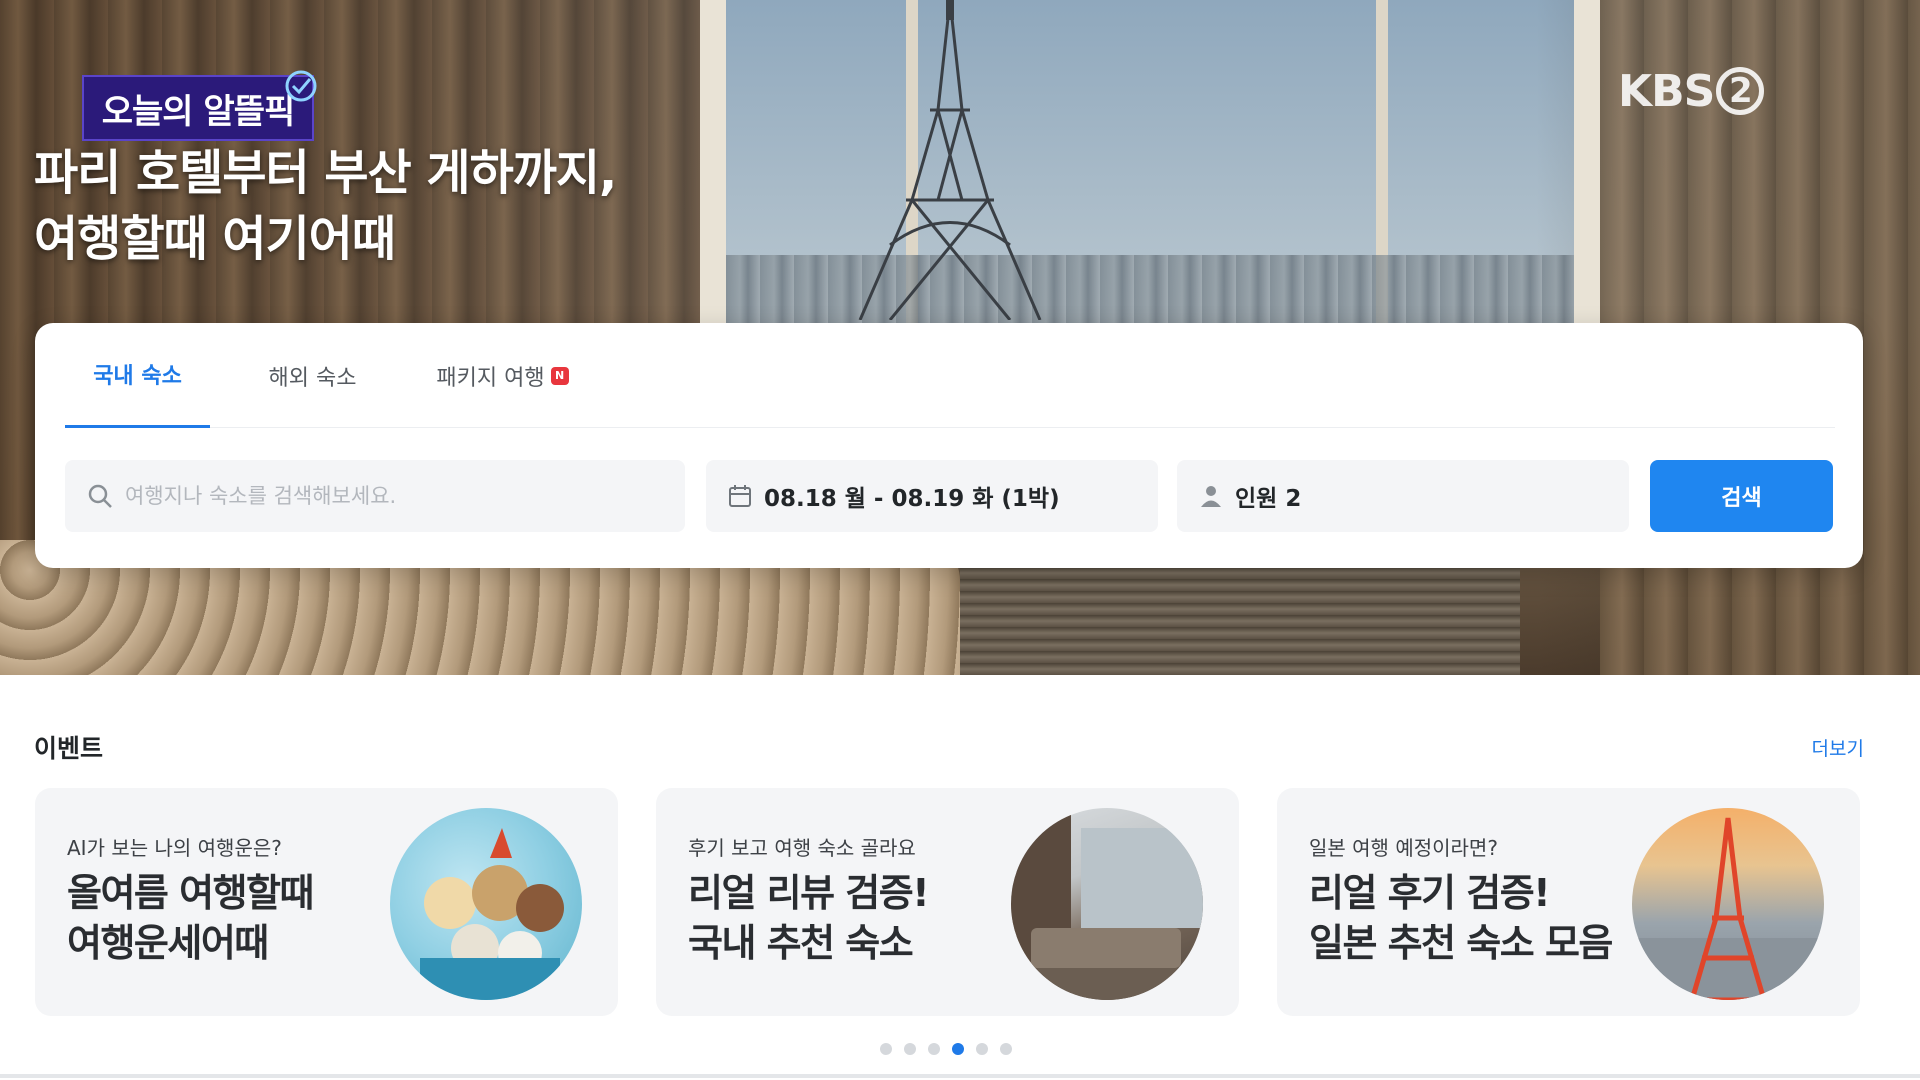 The width and height of the screenshot is (1920, 1080). Describe the element at coordinates (801, 943) in the screenshot. I see `event-card-title-line: 국내 추천 숙소` at that location.